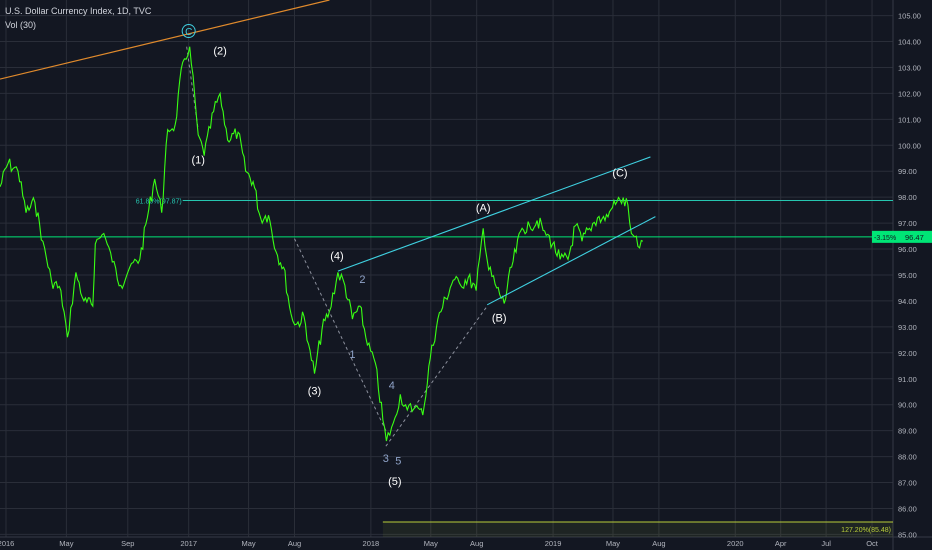 The image size is (932, 550). Describe the element at coordinates (907, 223) in the screenshot. I see `price-axis-tick-label: 97.00` at that location.